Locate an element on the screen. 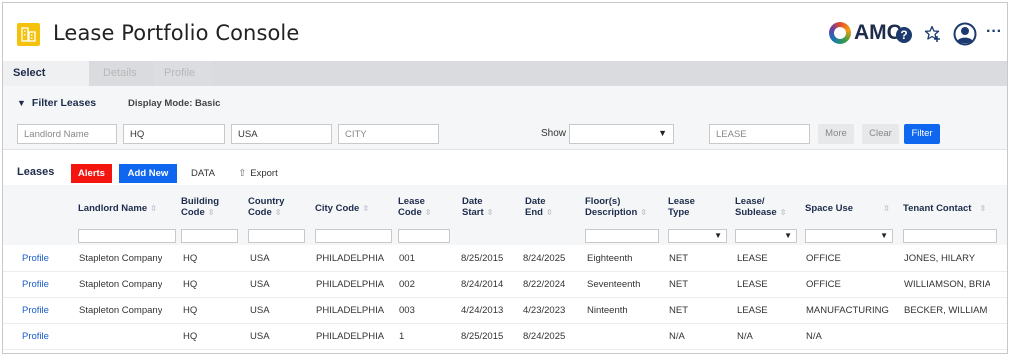  filter-leases-label: Filter Leases is located at coordinates (64, 103).